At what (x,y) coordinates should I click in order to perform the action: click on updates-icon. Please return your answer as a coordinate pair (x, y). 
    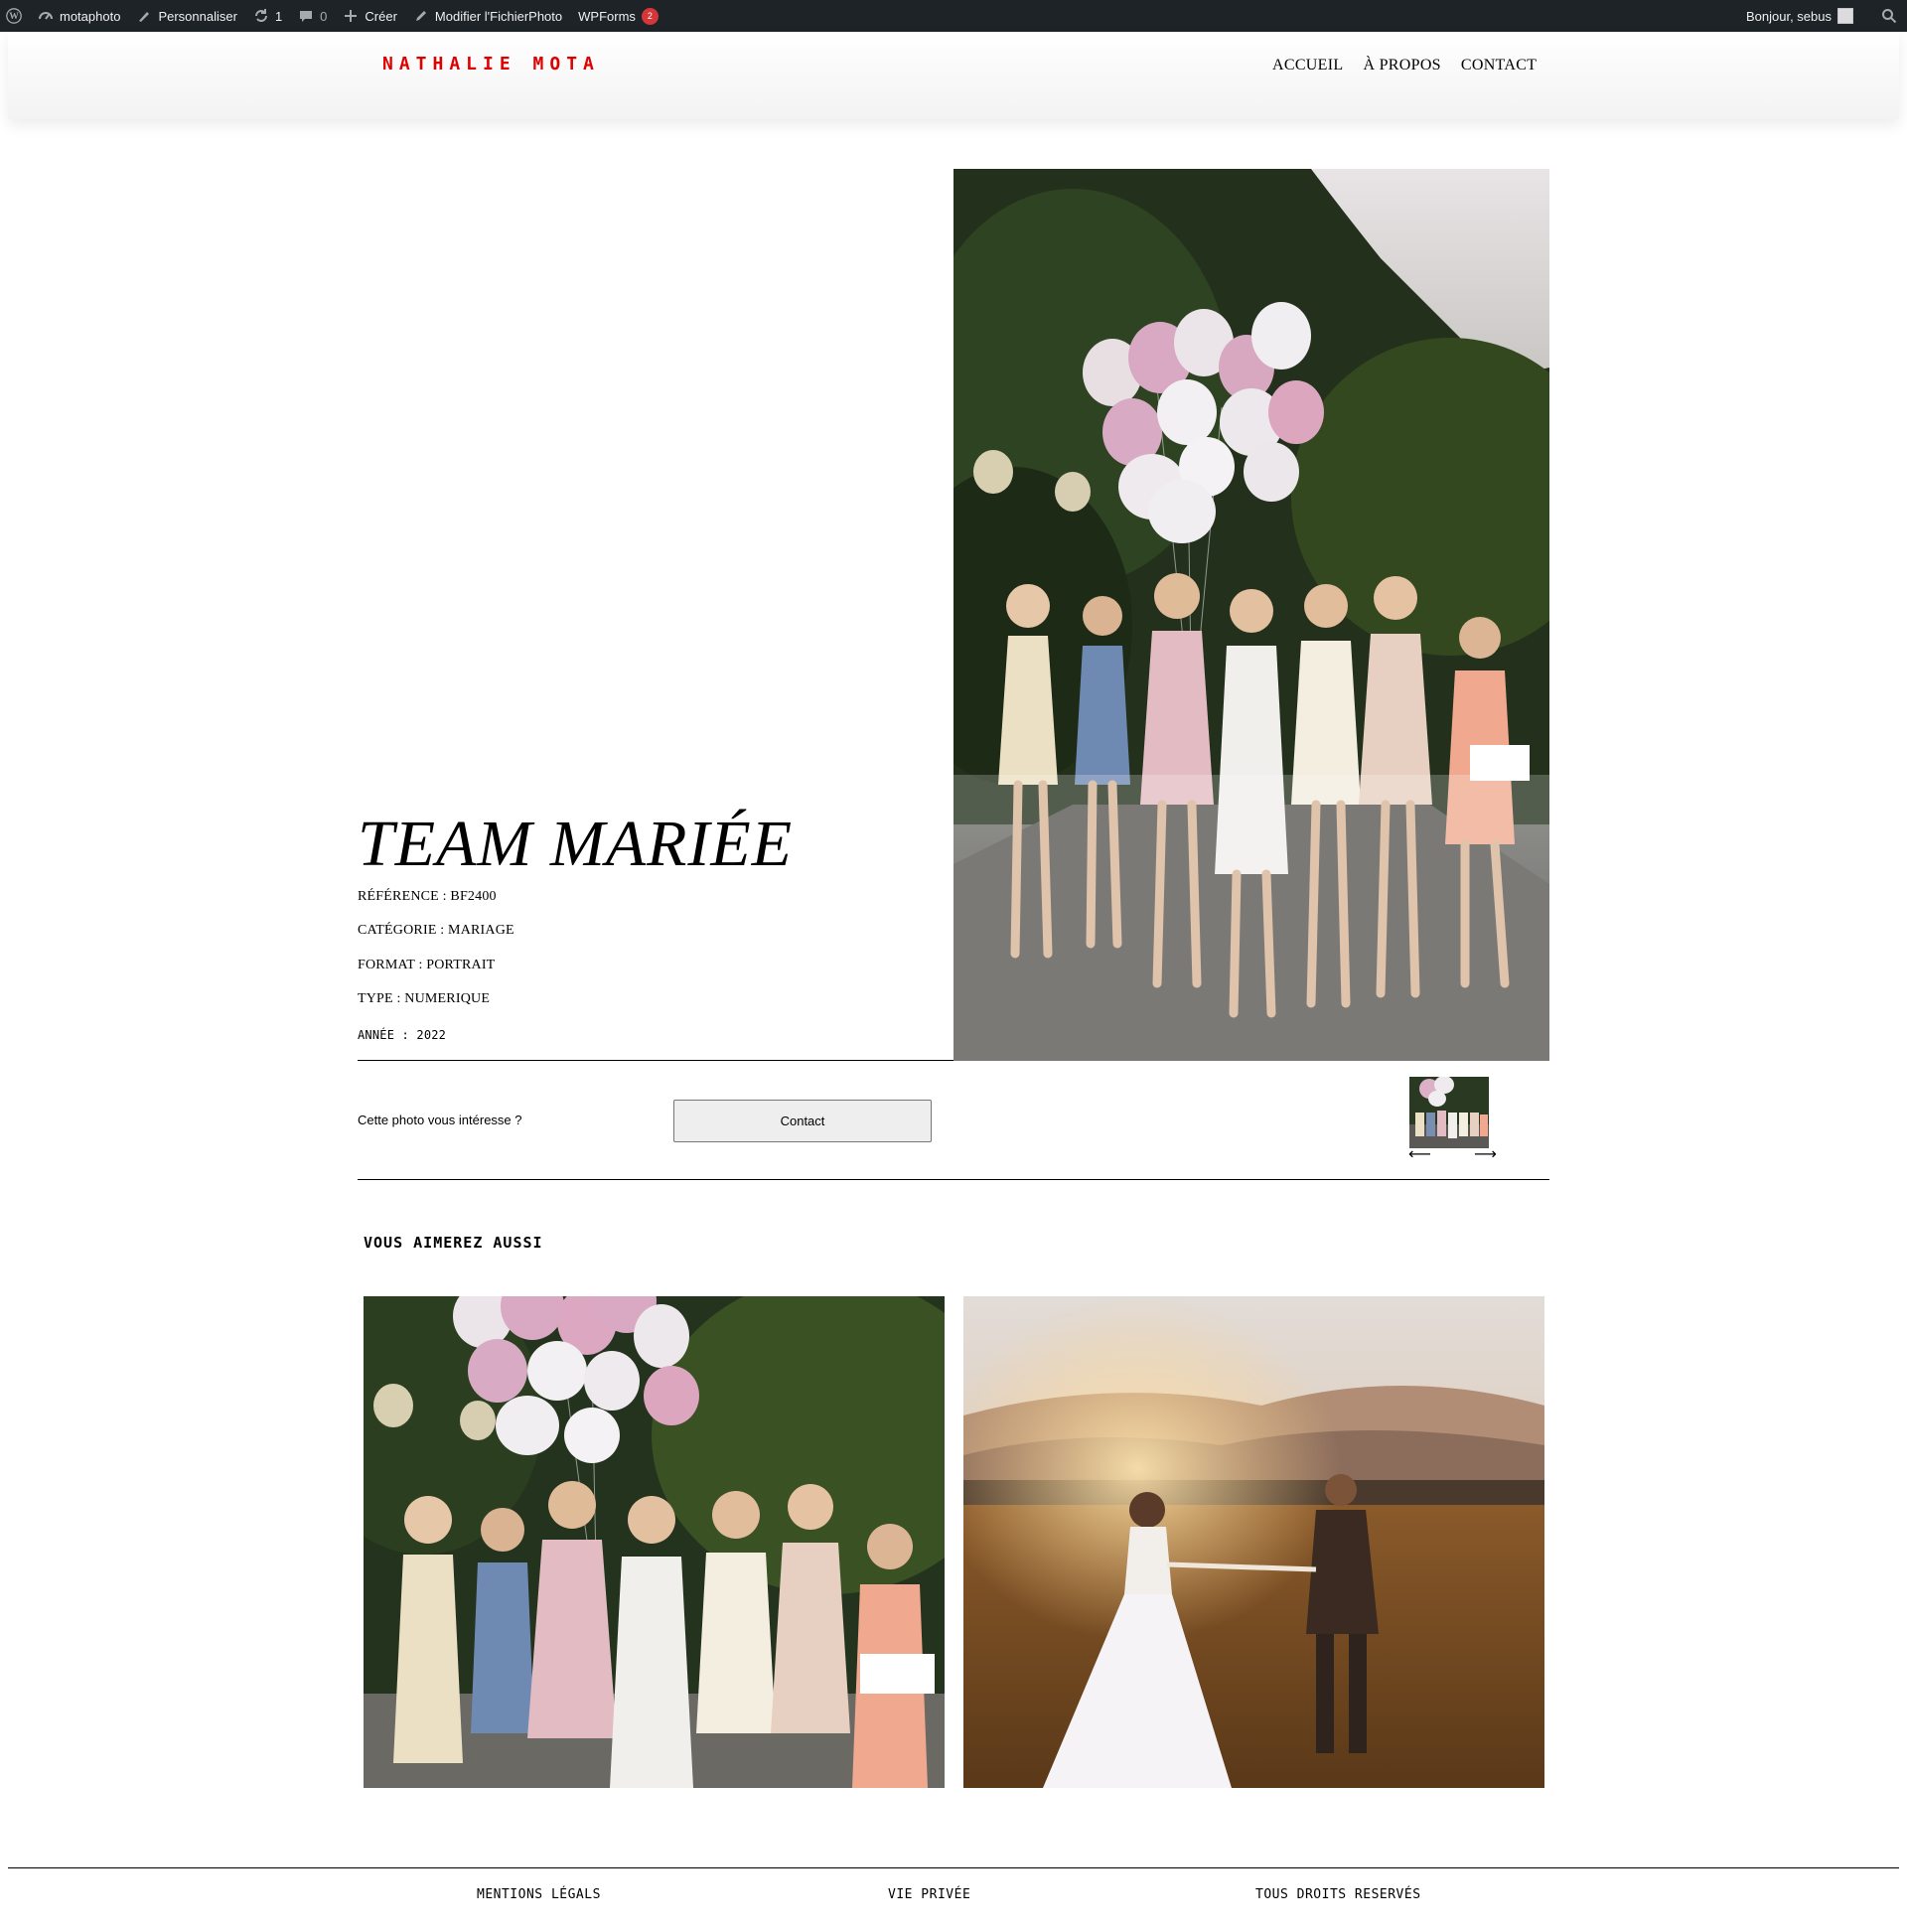
    Looking at the image, I should click on (261, 16).